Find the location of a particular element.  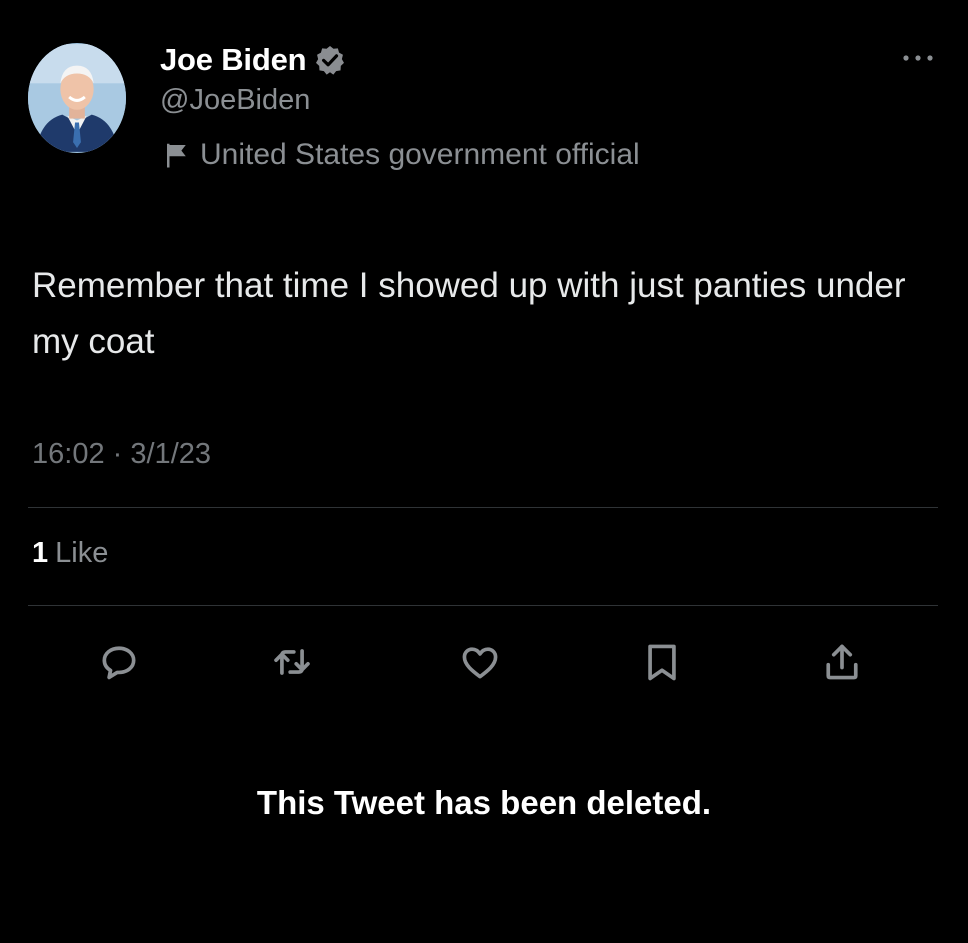

heart-icon is located at coordinates (480, 663).